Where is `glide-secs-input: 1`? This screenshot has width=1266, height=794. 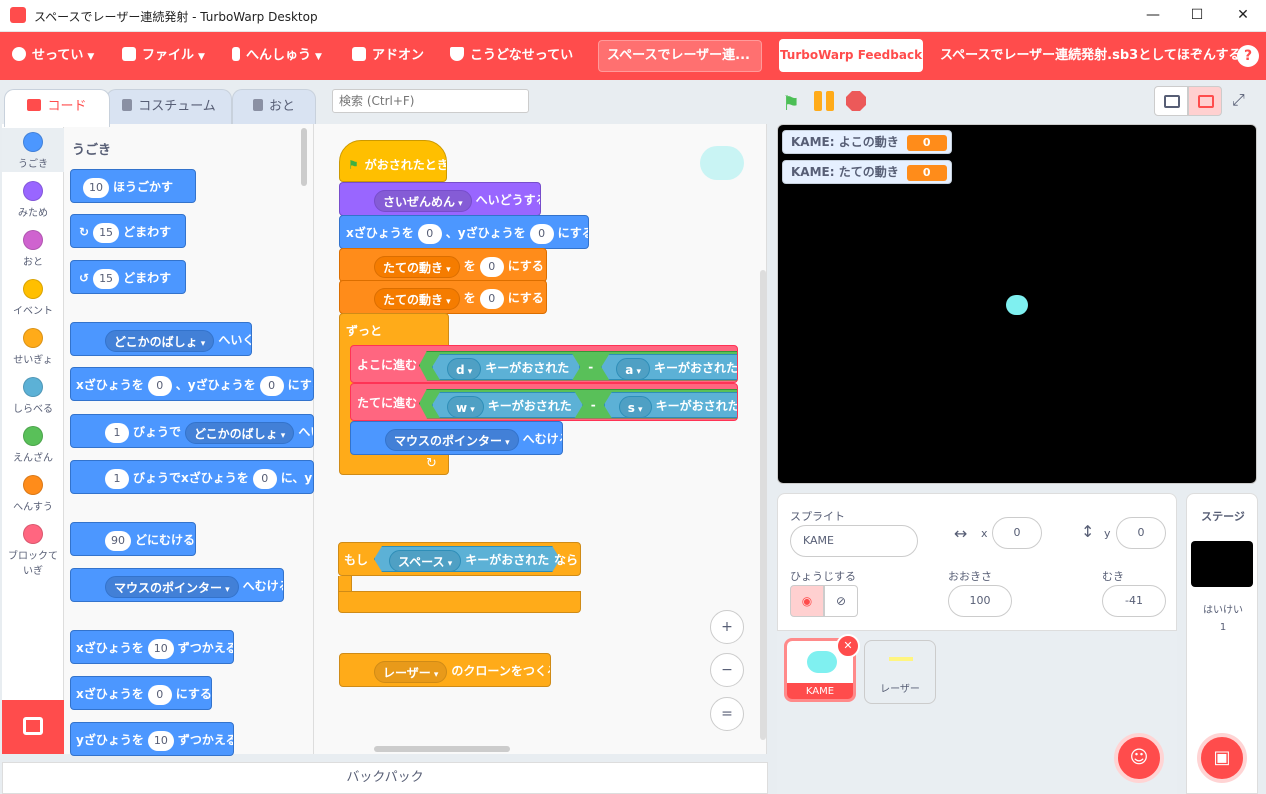
glide-secs-input: 1 is located at coordinates (117, 432).